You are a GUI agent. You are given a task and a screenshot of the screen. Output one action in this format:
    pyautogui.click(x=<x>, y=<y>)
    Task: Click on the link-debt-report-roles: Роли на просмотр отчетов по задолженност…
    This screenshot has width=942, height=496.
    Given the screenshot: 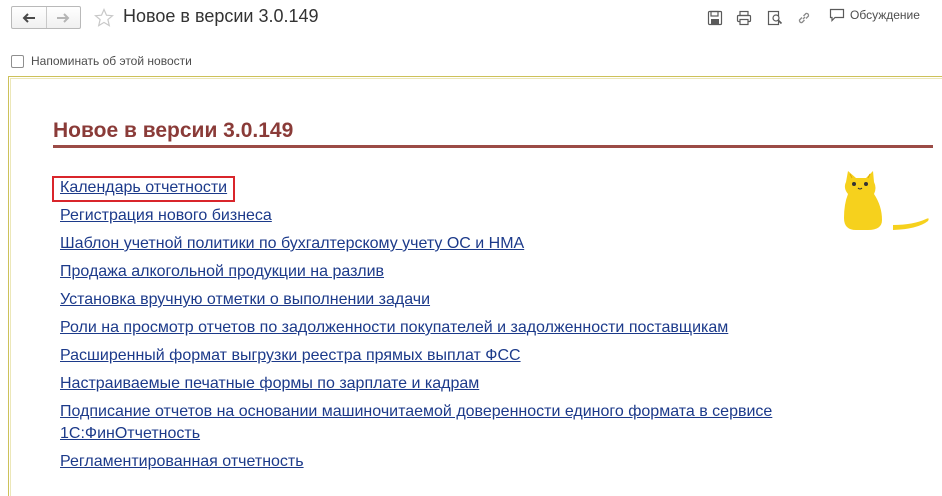 What is the action you would take?
    pyautogui.click(x=394, y=327)
    